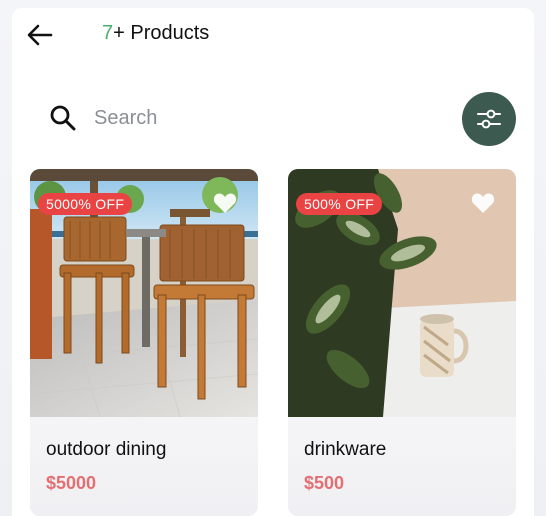 Image resolution: width=546 pixels, height=516 pixels. What do you see at coordinates (244, 118) in the screenshot?
I see `search-input` at bounding box center [244, 118].